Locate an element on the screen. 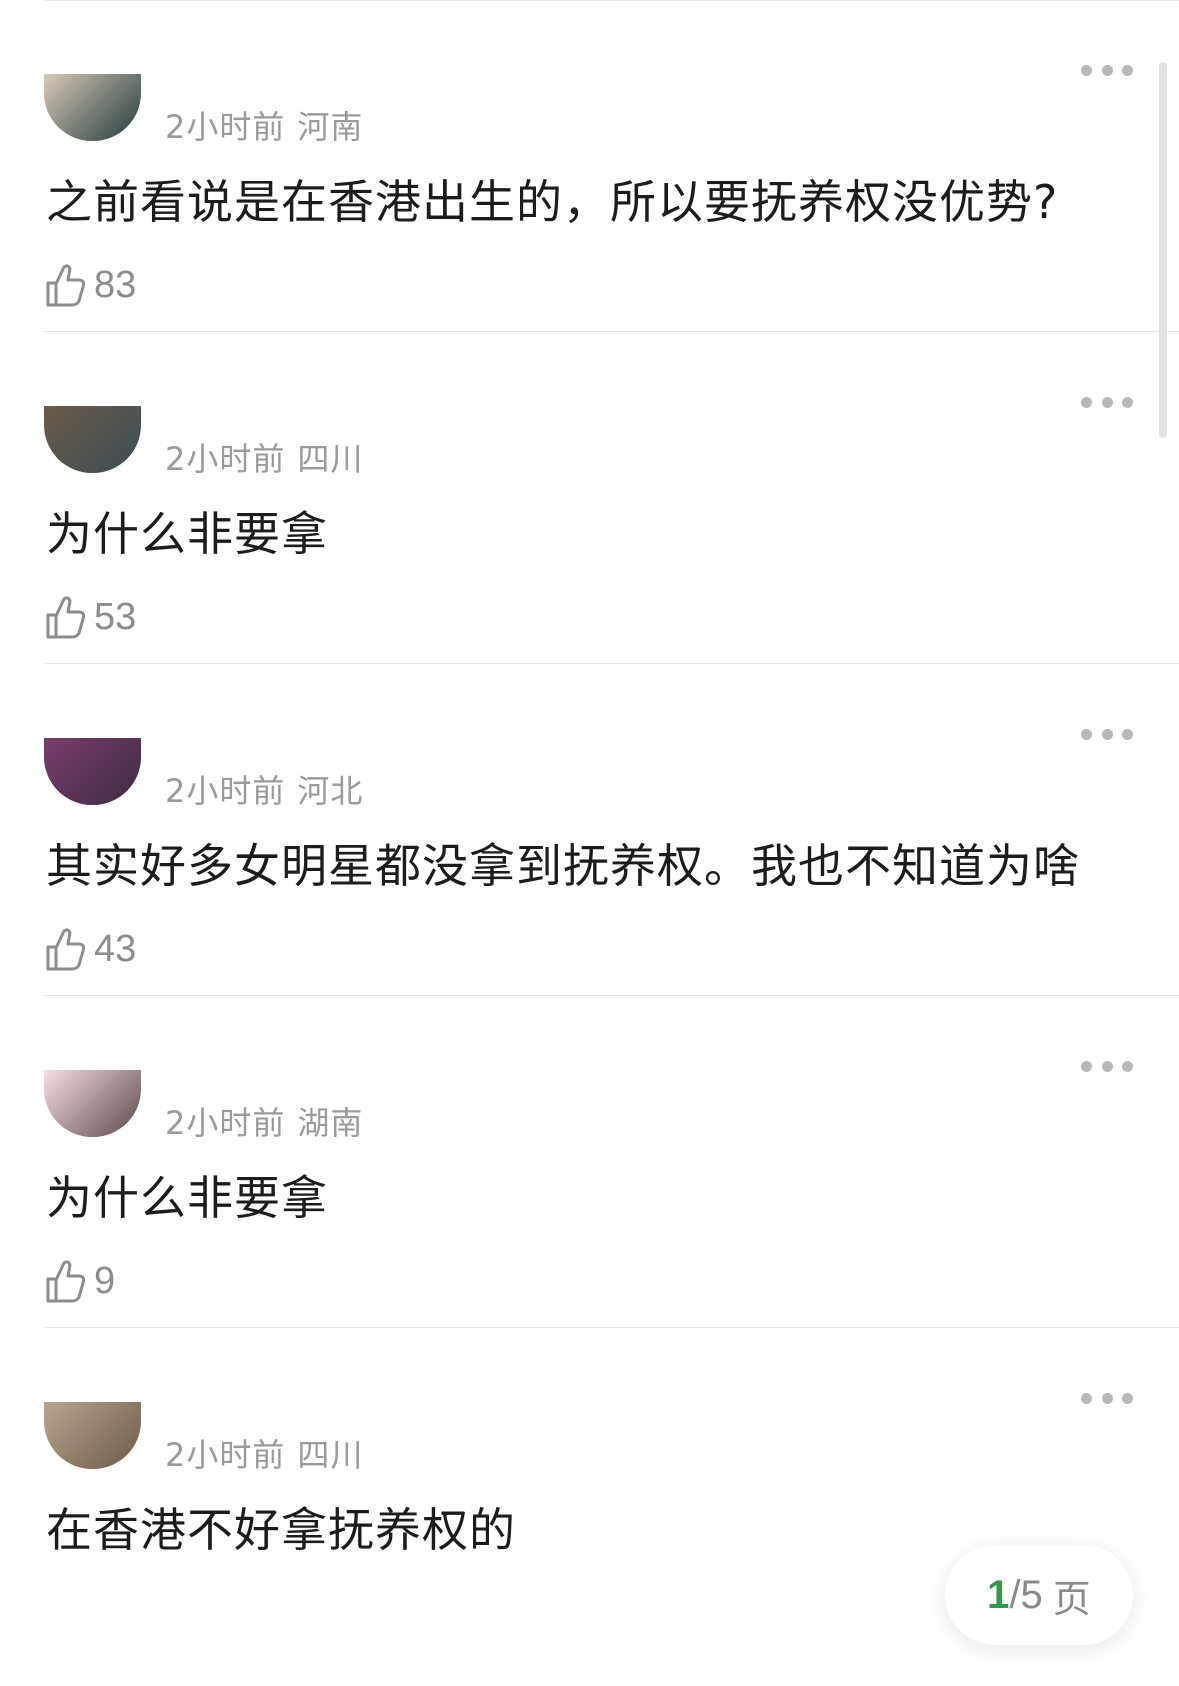  page-indicator: 1 / 5 页 is located at coordinates (1039, 1595).